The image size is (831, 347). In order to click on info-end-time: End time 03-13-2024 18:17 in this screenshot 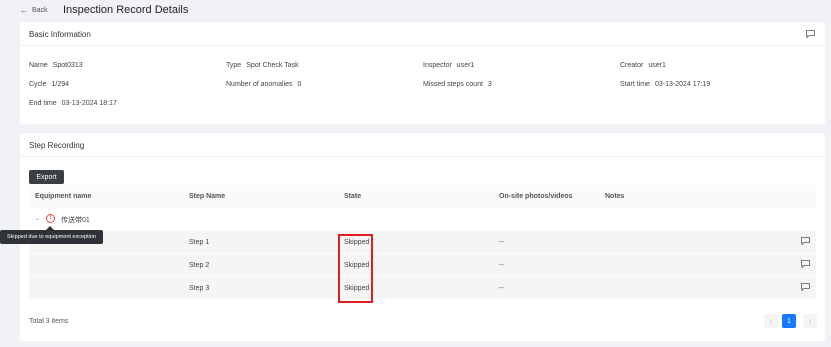, I will do `click(73, 103)`.